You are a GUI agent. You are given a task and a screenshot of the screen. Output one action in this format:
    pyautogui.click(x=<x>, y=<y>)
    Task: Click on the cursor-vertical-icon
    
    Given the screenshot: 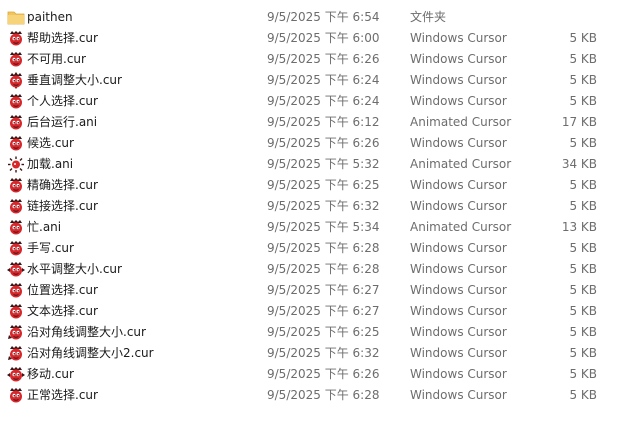 What is the action you would take?
    pyautogui.click(x=16, y=80)
    